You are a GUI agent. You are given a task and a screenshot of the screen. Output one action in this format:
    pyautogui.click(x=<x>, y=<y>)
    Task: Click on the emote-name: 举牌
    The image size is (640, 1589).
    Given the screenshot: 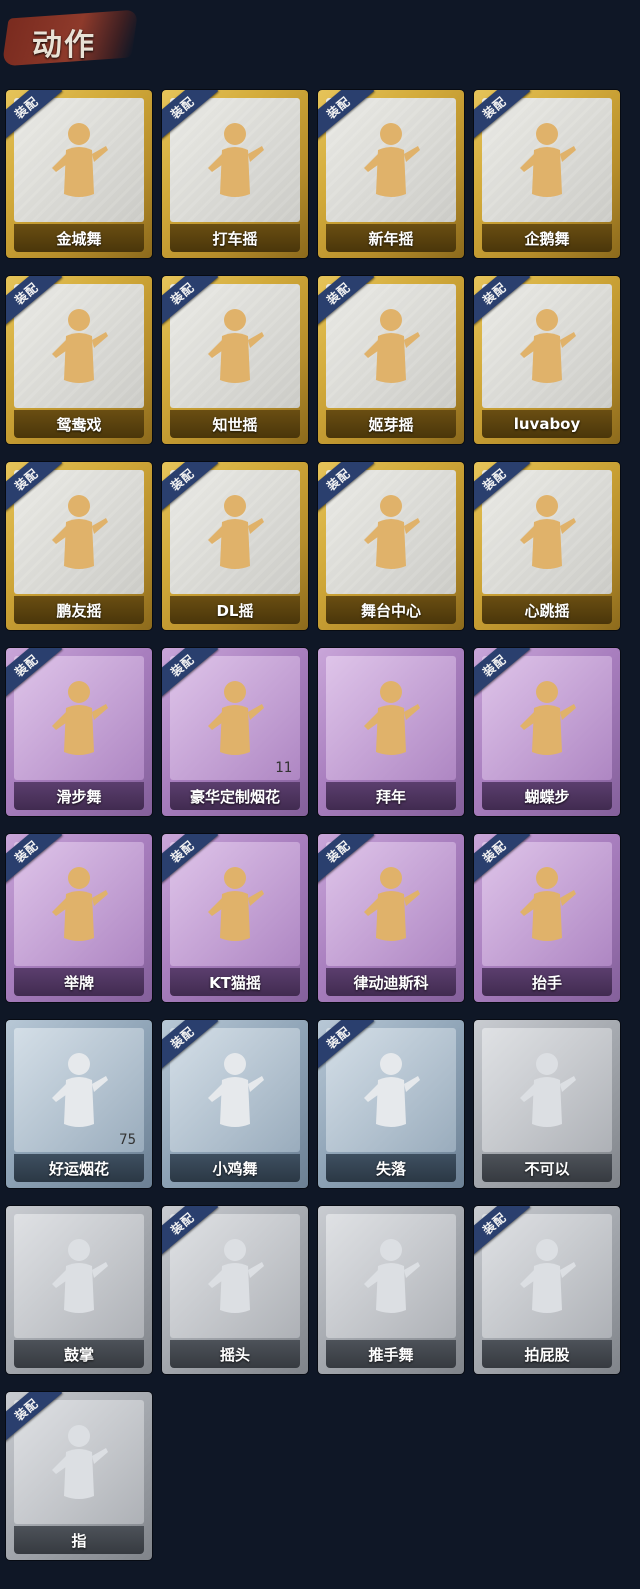 What is the action you would take?
    pyautogui.click(x=79, y=982)
    